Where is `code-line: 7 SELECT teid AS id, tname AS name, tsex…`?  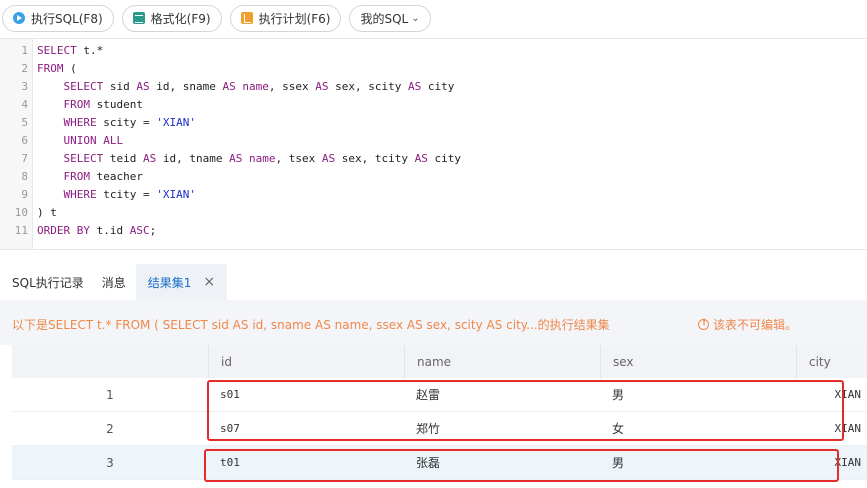
code-line: 7 SELECT teid AS id, tname AS name, tsex… is located at coordinates (433, 159).